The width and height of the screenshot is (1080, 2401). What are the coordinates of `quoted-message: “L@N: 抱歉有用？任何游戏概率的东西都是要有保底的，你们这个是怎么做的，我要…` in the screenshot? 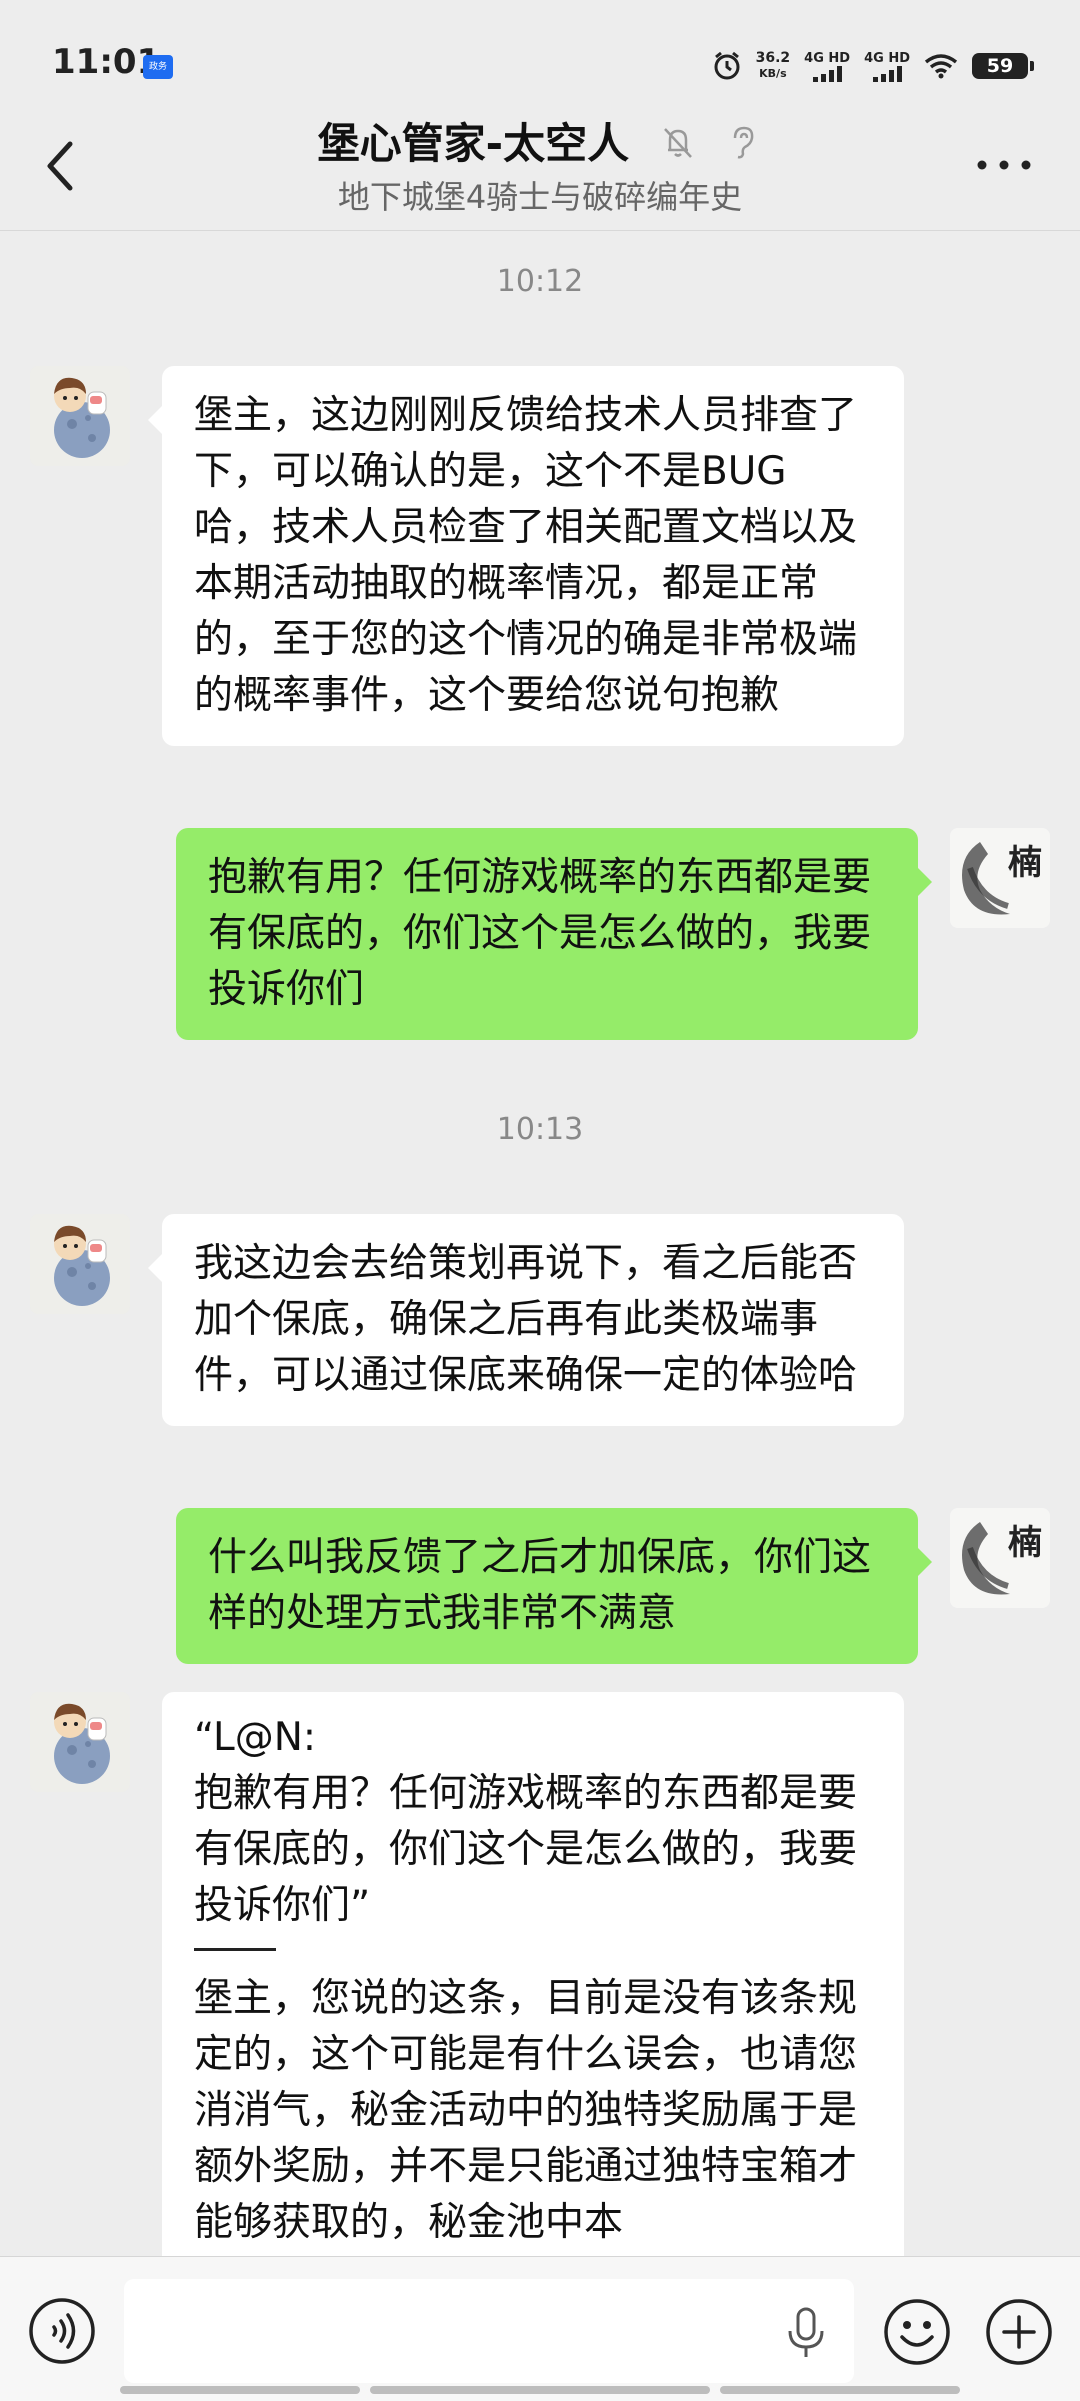 It's located at (526, 1821).